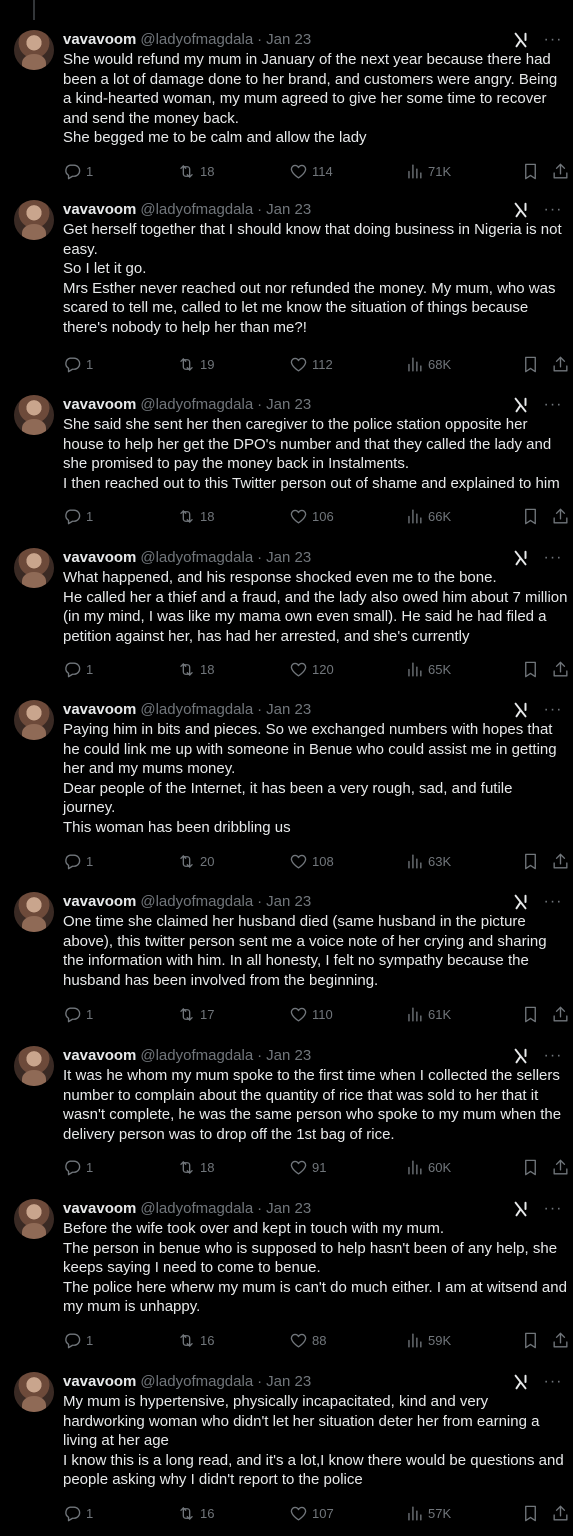 This screenshot has width=573, height=1536. What do you see at coordinates (311, 861) in the screenshot?
I see `like-button: 108` at bounding box center [311, 861].